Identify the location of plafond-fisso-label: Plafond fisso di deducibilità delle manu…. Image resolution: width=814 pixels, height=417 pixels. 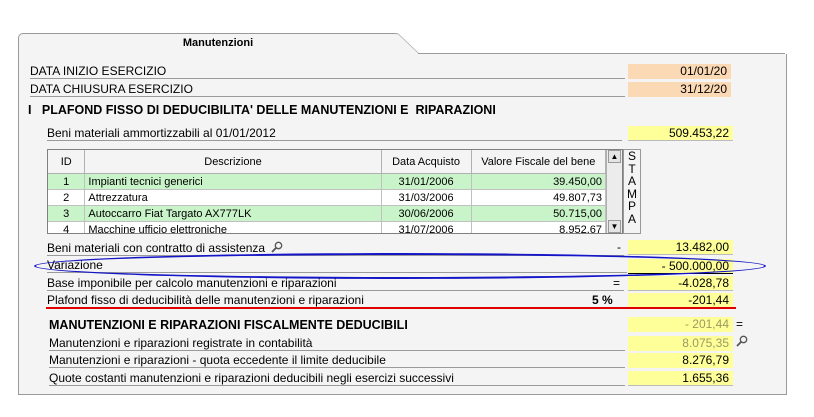
(335, 300).